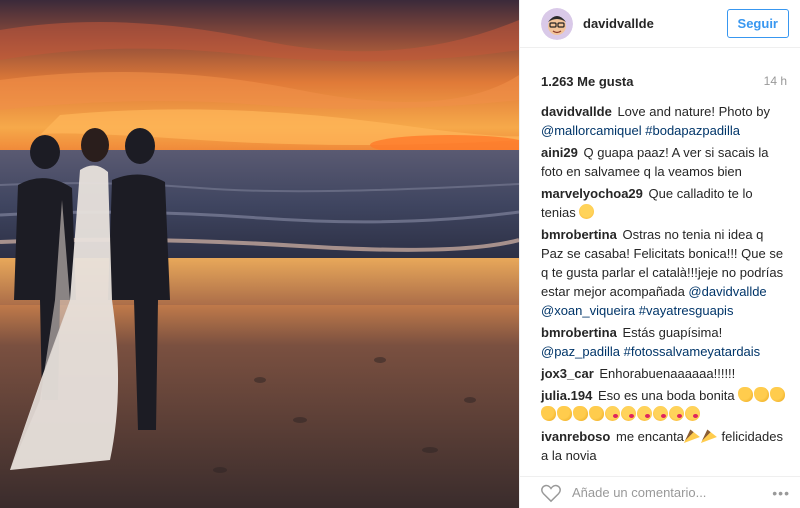 The height and width of the screenshot is (508, 800). I want to click on comment-link: #bodapazpadilla, so click(692, 130).